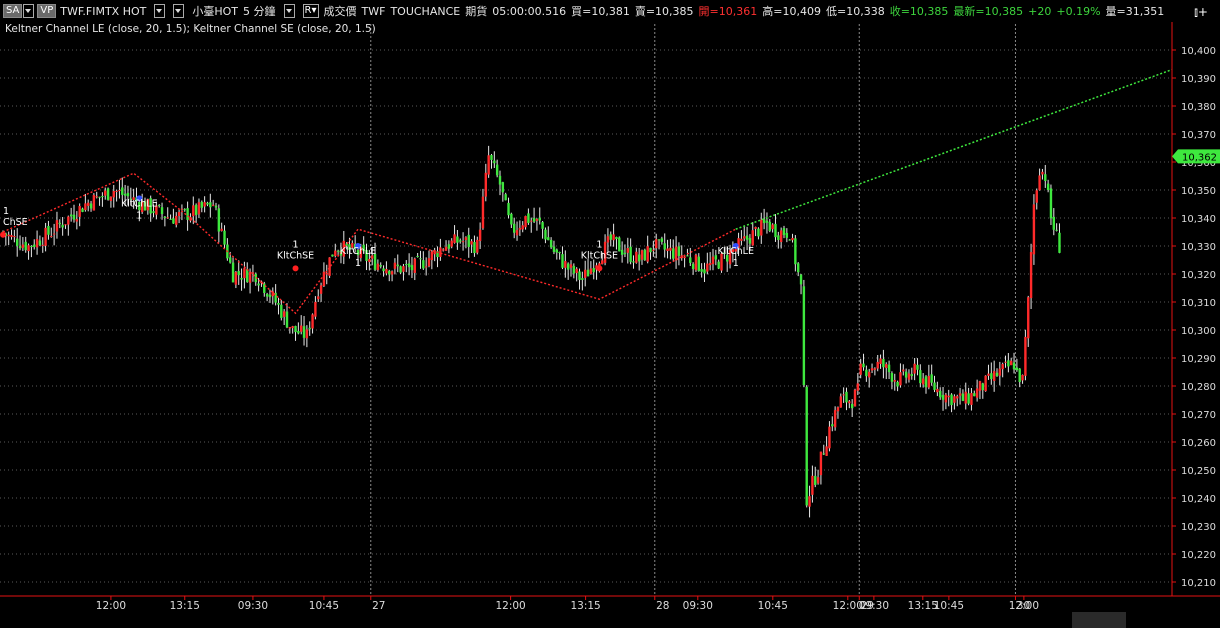 Image resolution: width=1220 pixels, height=628 pixels. Describe the element at coordinates (340, 11) in the screenshot. I see `price-type-label: 成交價` at that location.